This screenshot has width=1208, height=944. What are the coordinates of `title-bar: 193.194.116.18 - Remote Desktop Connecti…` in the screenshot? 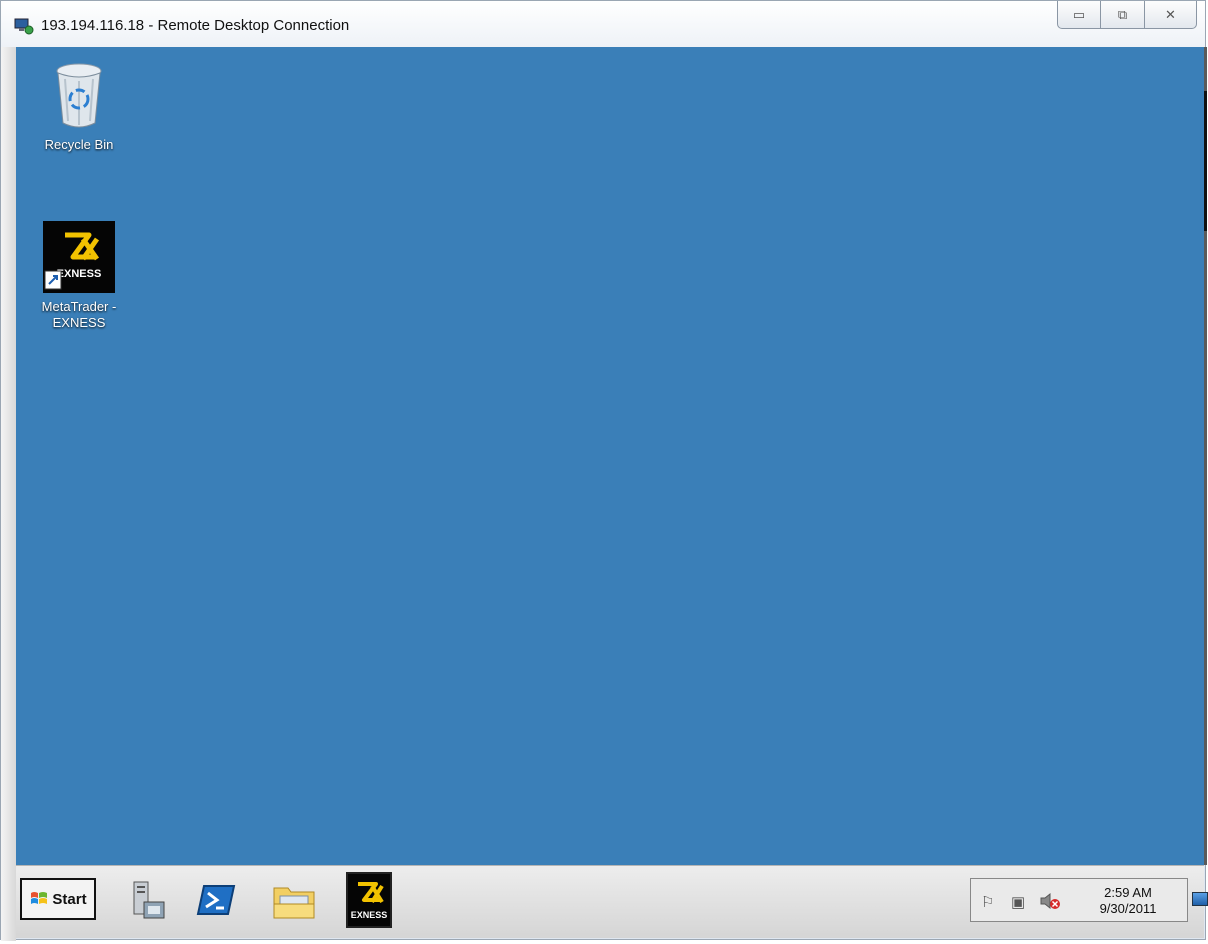 It's located at (603, 24).